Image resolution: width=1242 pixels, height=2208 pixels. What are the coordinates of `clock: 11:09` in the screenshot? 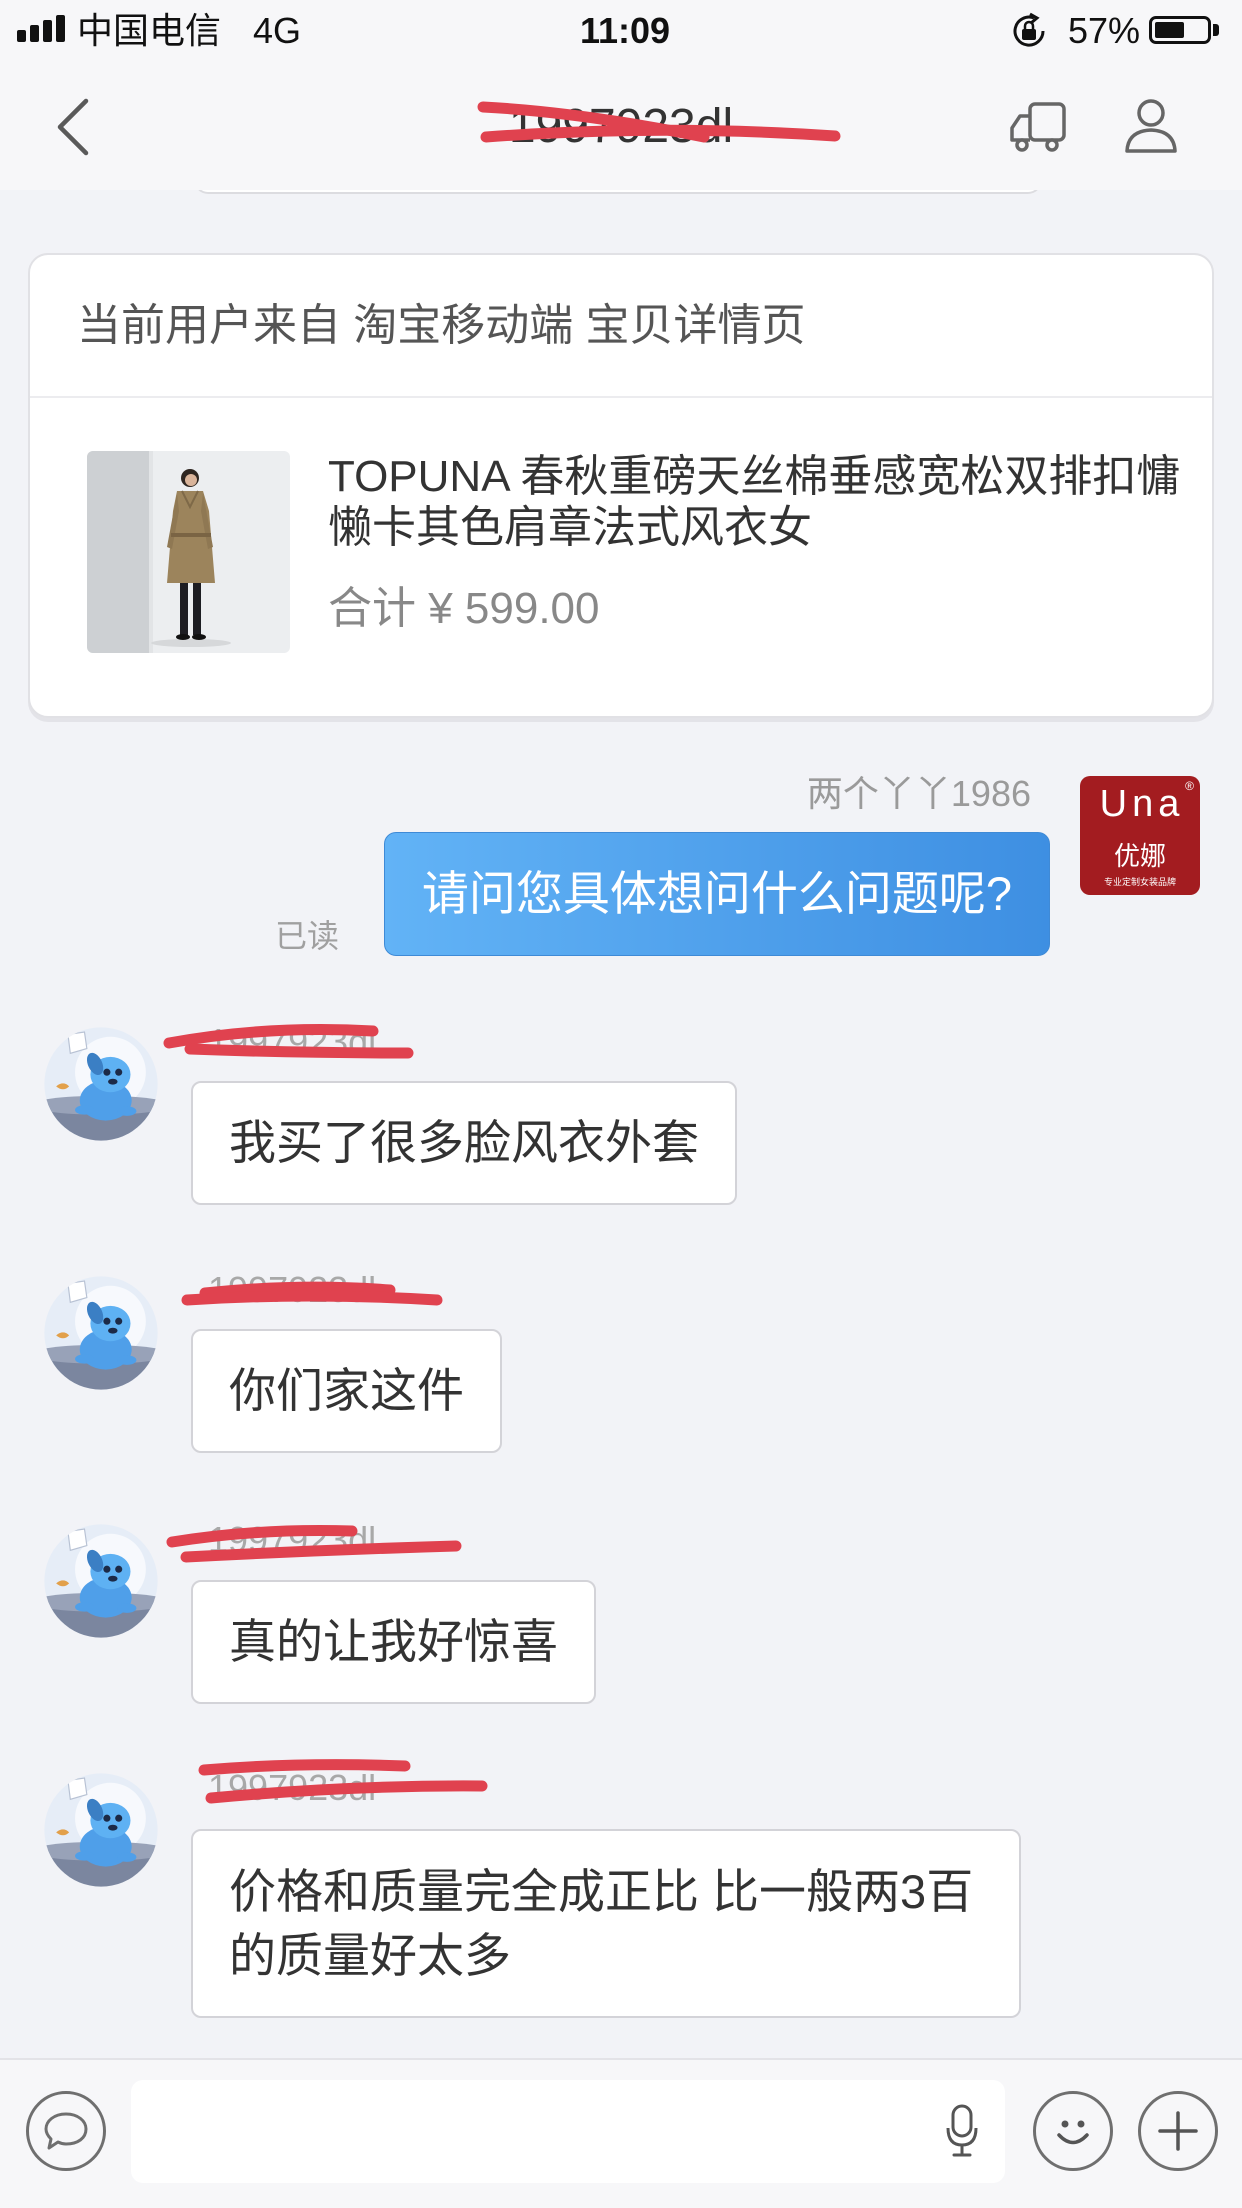 It's located at (625, 30).